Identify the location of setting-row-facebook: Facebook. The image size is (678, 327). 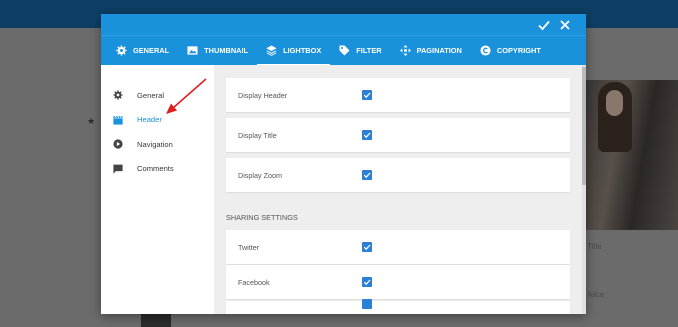
(398, 282).